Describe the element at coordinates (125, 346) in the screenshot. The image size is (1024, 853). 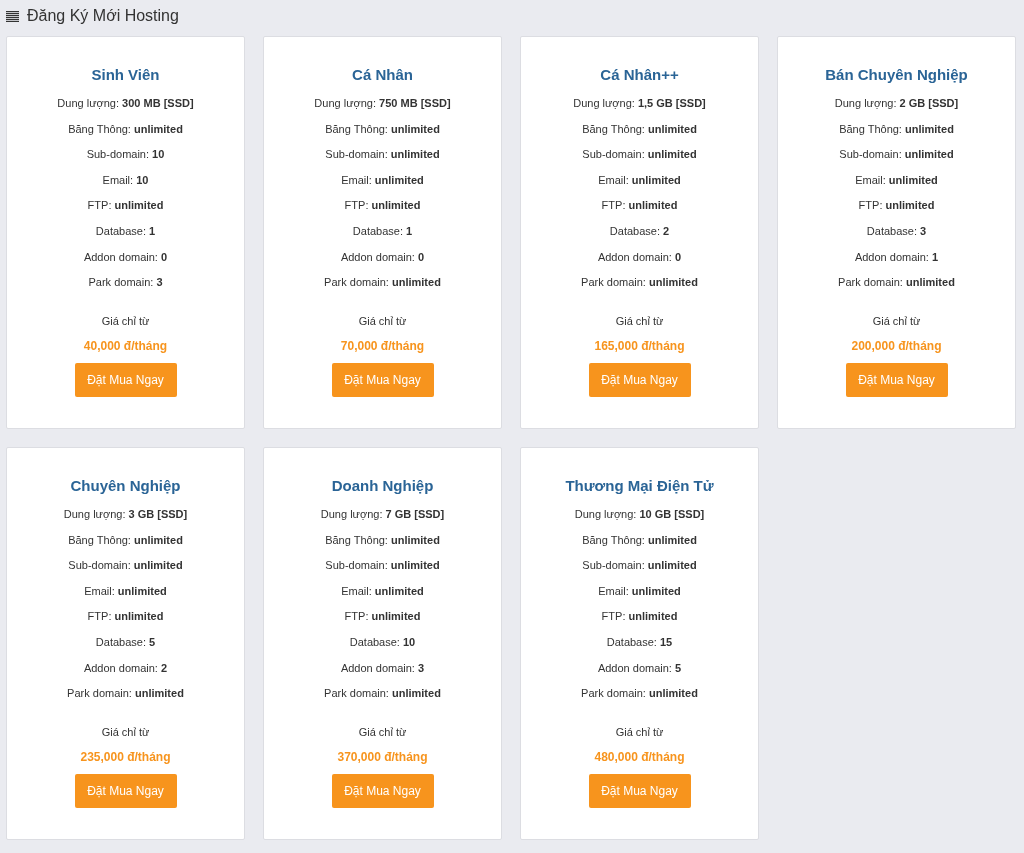
I see `plan-price: 40,000 đ/tháng` at that location.